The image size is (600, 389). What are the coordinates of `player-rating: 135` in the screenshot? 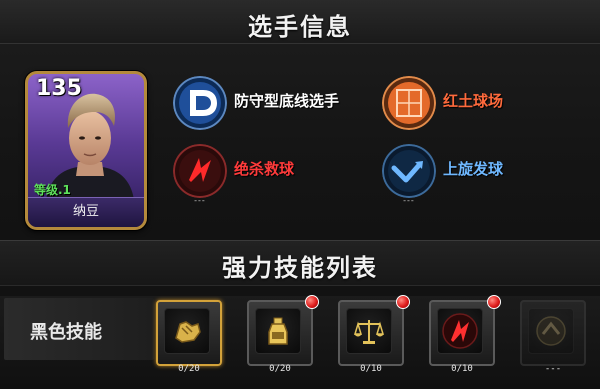 It's located at (59, 88).